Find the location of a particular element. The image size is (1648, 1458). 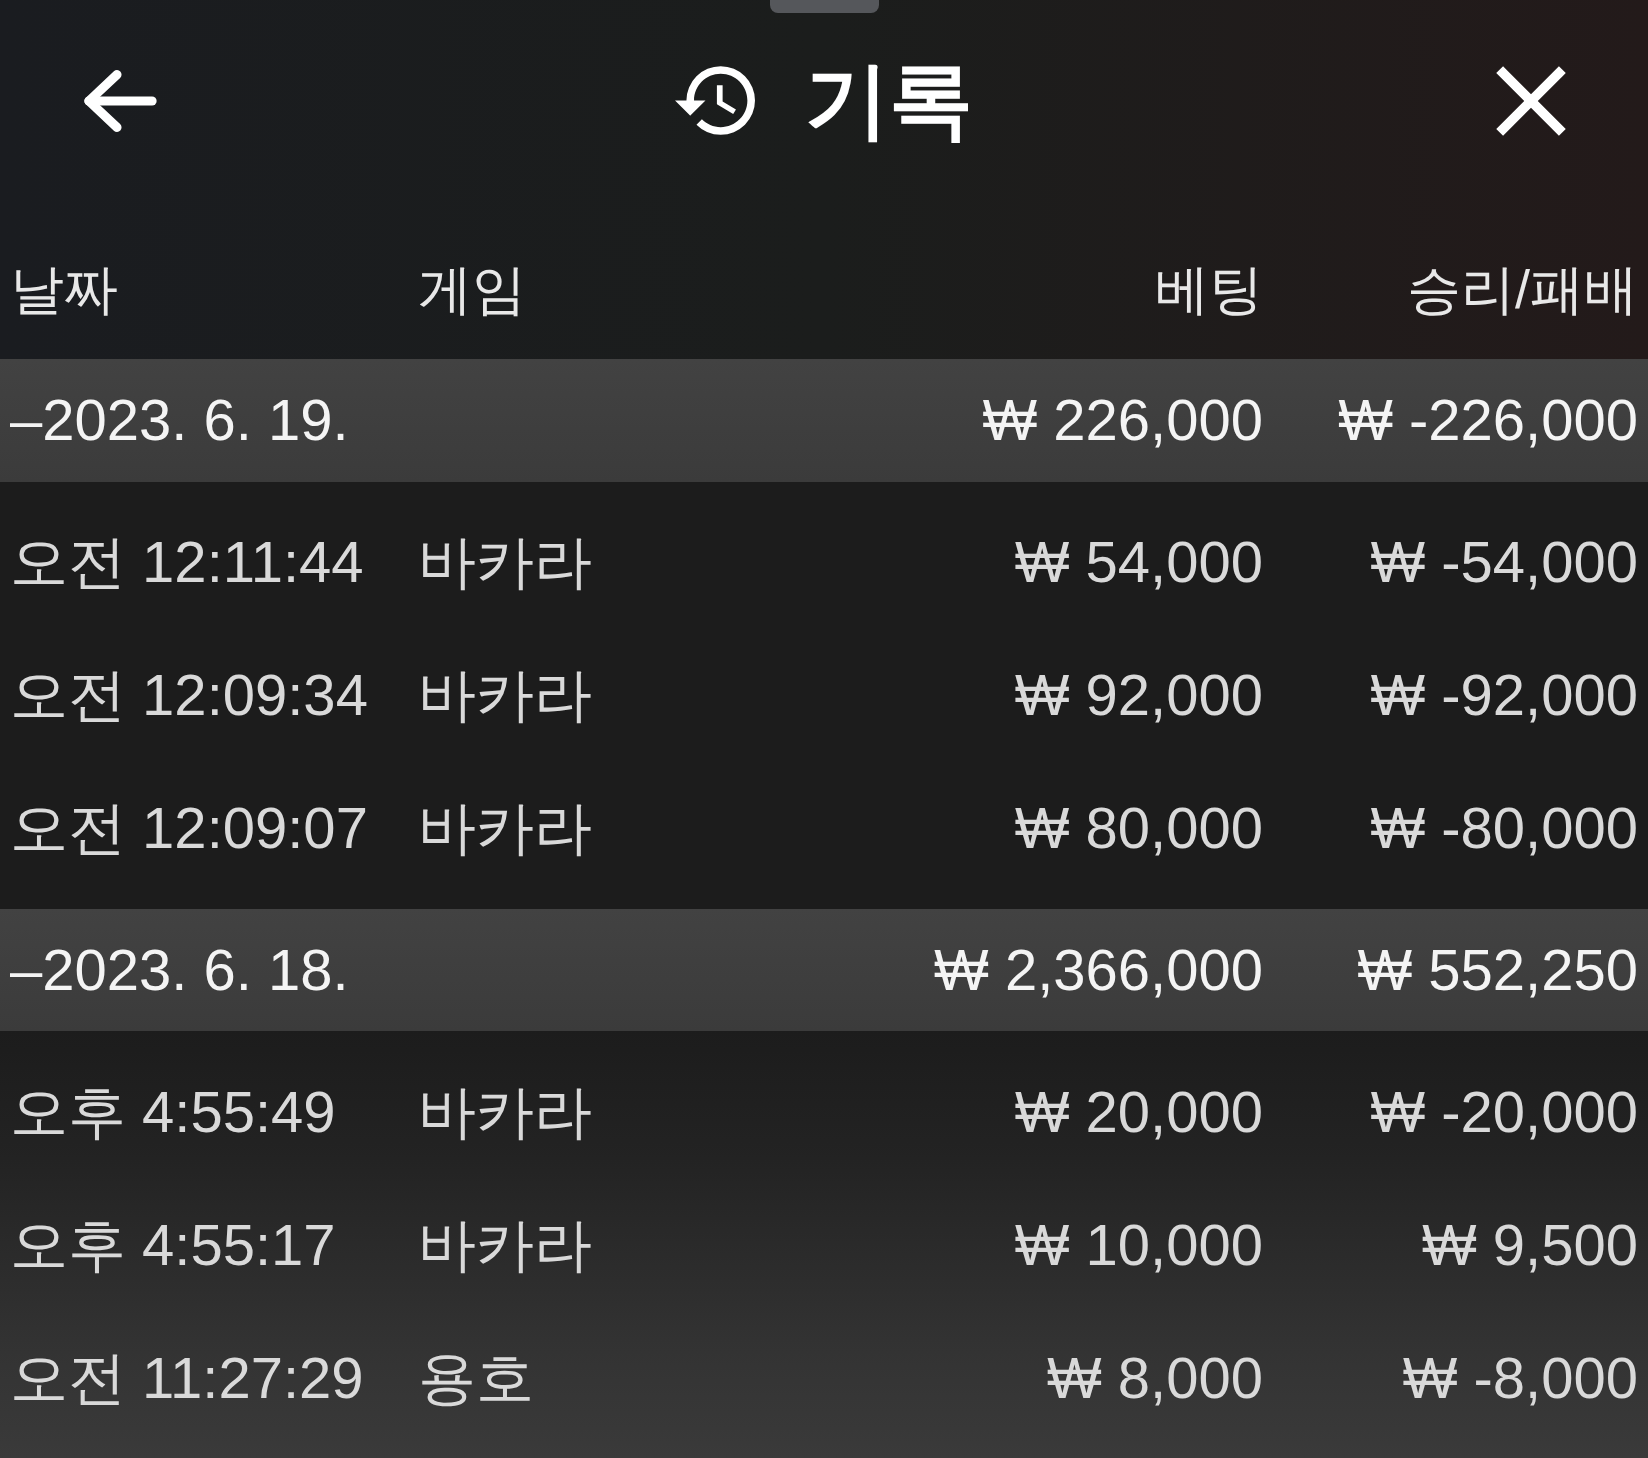

close-icon is located at coordinates (1531, 100).